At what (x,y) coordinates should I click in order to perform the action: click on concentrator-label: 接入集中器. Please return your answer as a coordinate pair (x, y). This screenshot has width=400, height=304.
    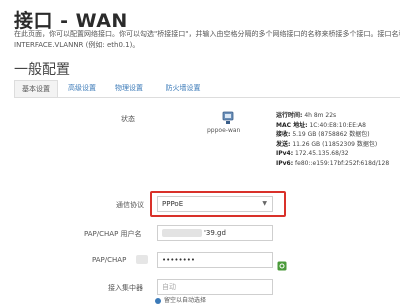
    Looking at the image, I should click on (125, 288).